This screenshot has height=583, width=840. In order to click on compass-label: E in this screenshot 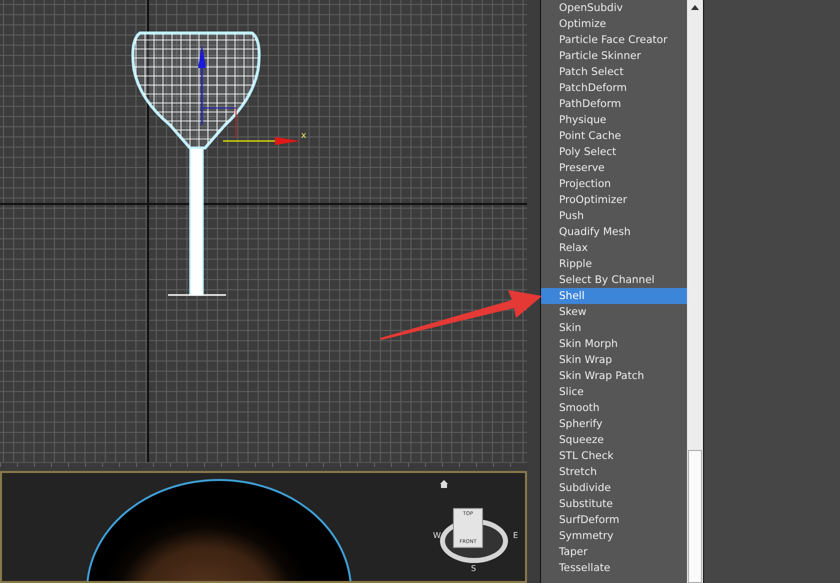, I will do `click(515, 535)`.